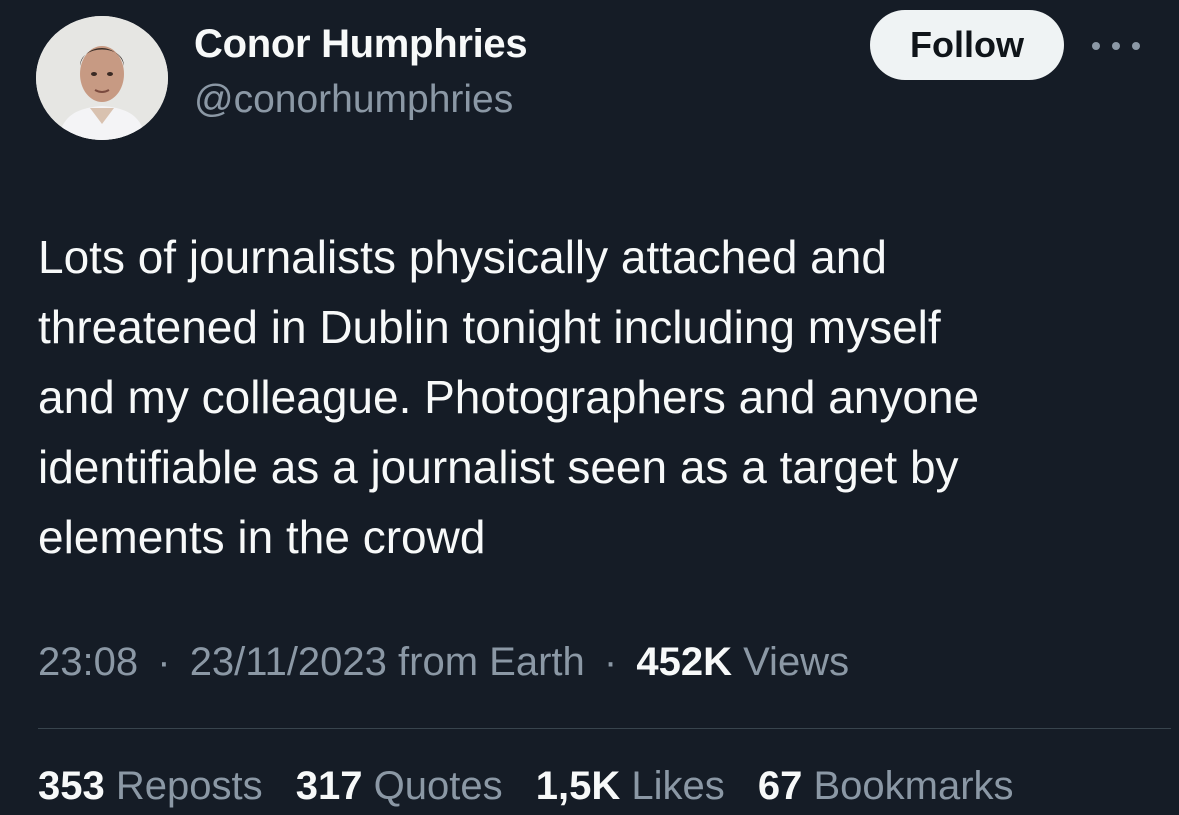 This screenshot has height=815, width=1179. What do you see at coordinates (329, 786) in the screenshot?
I see `quotes-count: 317` at bounding box center [329, 786].